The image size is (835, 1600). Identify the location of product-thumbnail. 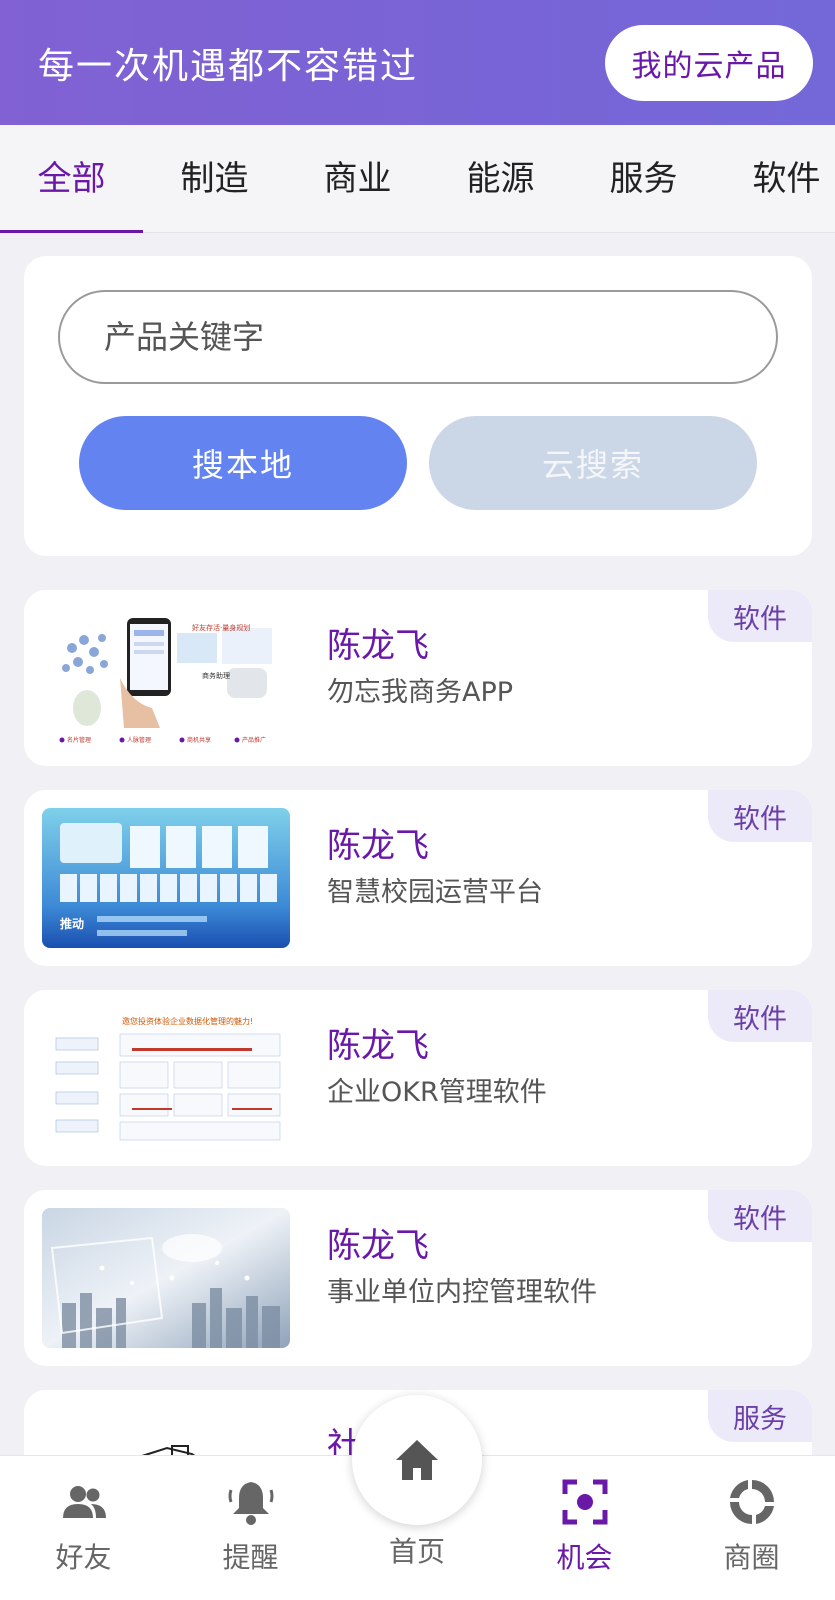
(166, 1278).